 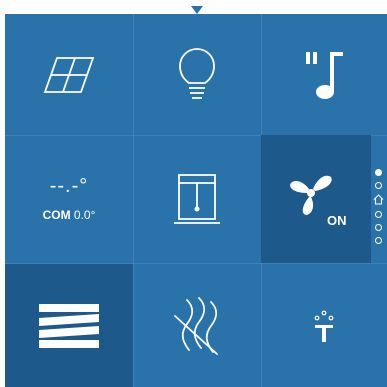 I want to click on page-indicator, so click(x=379, y=215).